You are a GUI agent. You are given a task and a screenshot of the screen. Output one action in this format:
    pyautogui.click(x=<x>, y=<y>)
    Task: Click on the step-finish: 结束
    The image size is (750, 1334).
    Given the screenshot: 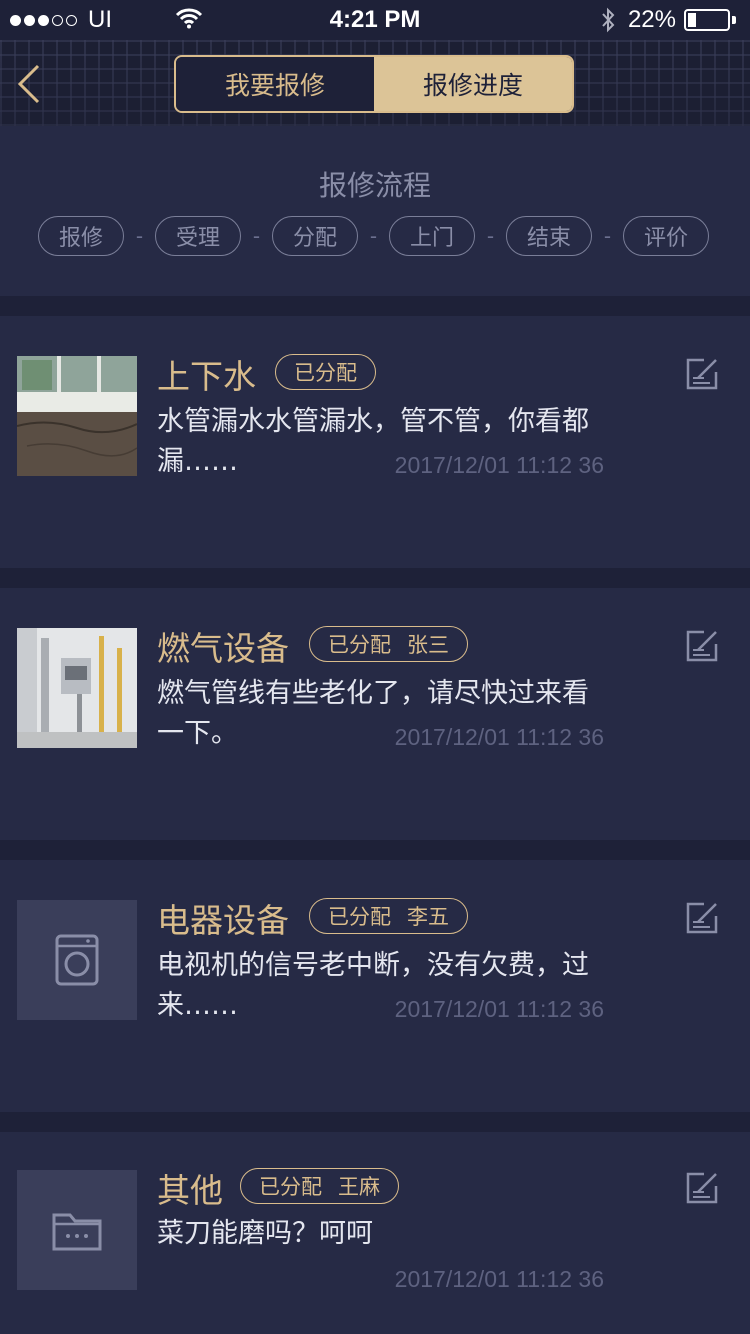 What is the action you would take?
    pyautogui.click(x=549, y=236)
    